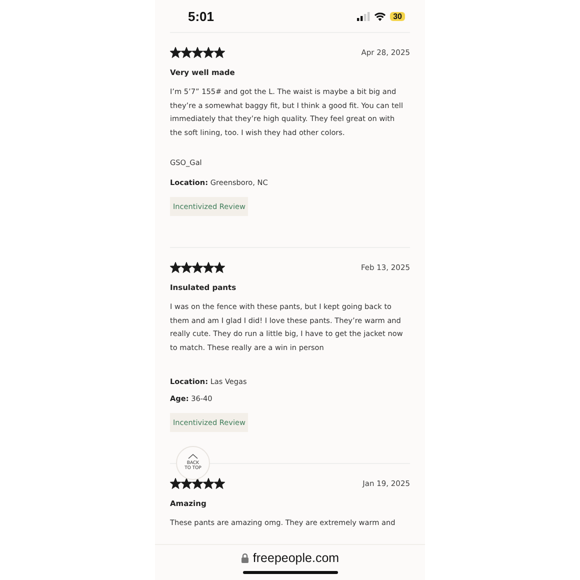  I want to click on signal-icon, so click(363, 16).